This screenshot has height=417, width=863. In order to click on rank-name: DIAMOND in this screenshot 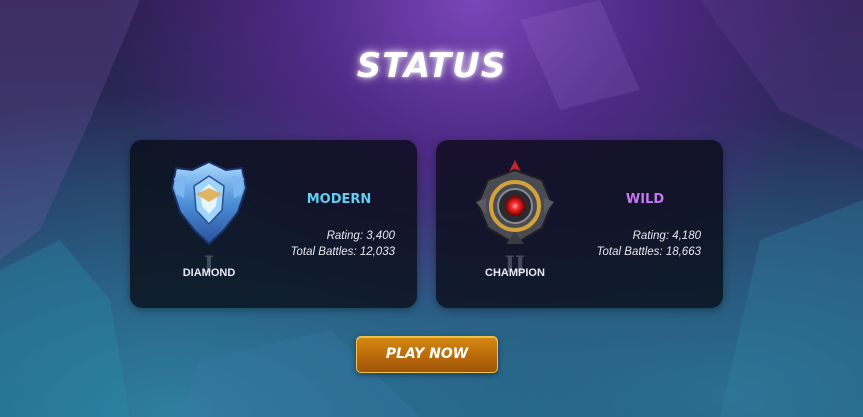, I will do `click(209, 273)`.